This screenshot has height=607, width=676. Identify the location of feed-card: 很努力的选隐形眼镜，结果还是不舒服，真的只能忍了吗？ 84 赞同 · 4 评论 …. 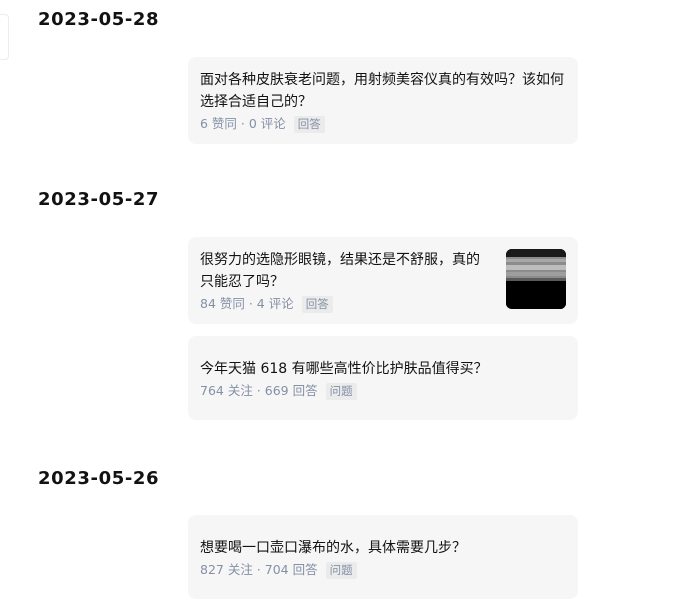
(383, 280).